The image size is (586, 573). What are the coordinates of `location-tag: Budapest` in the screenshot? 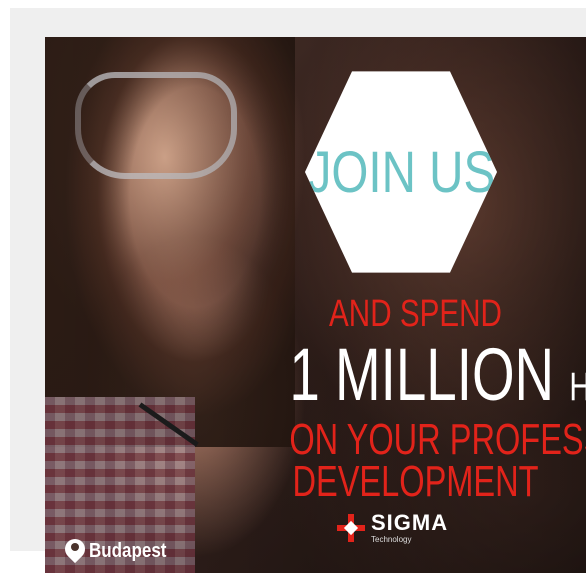 It's located at (120, 549).